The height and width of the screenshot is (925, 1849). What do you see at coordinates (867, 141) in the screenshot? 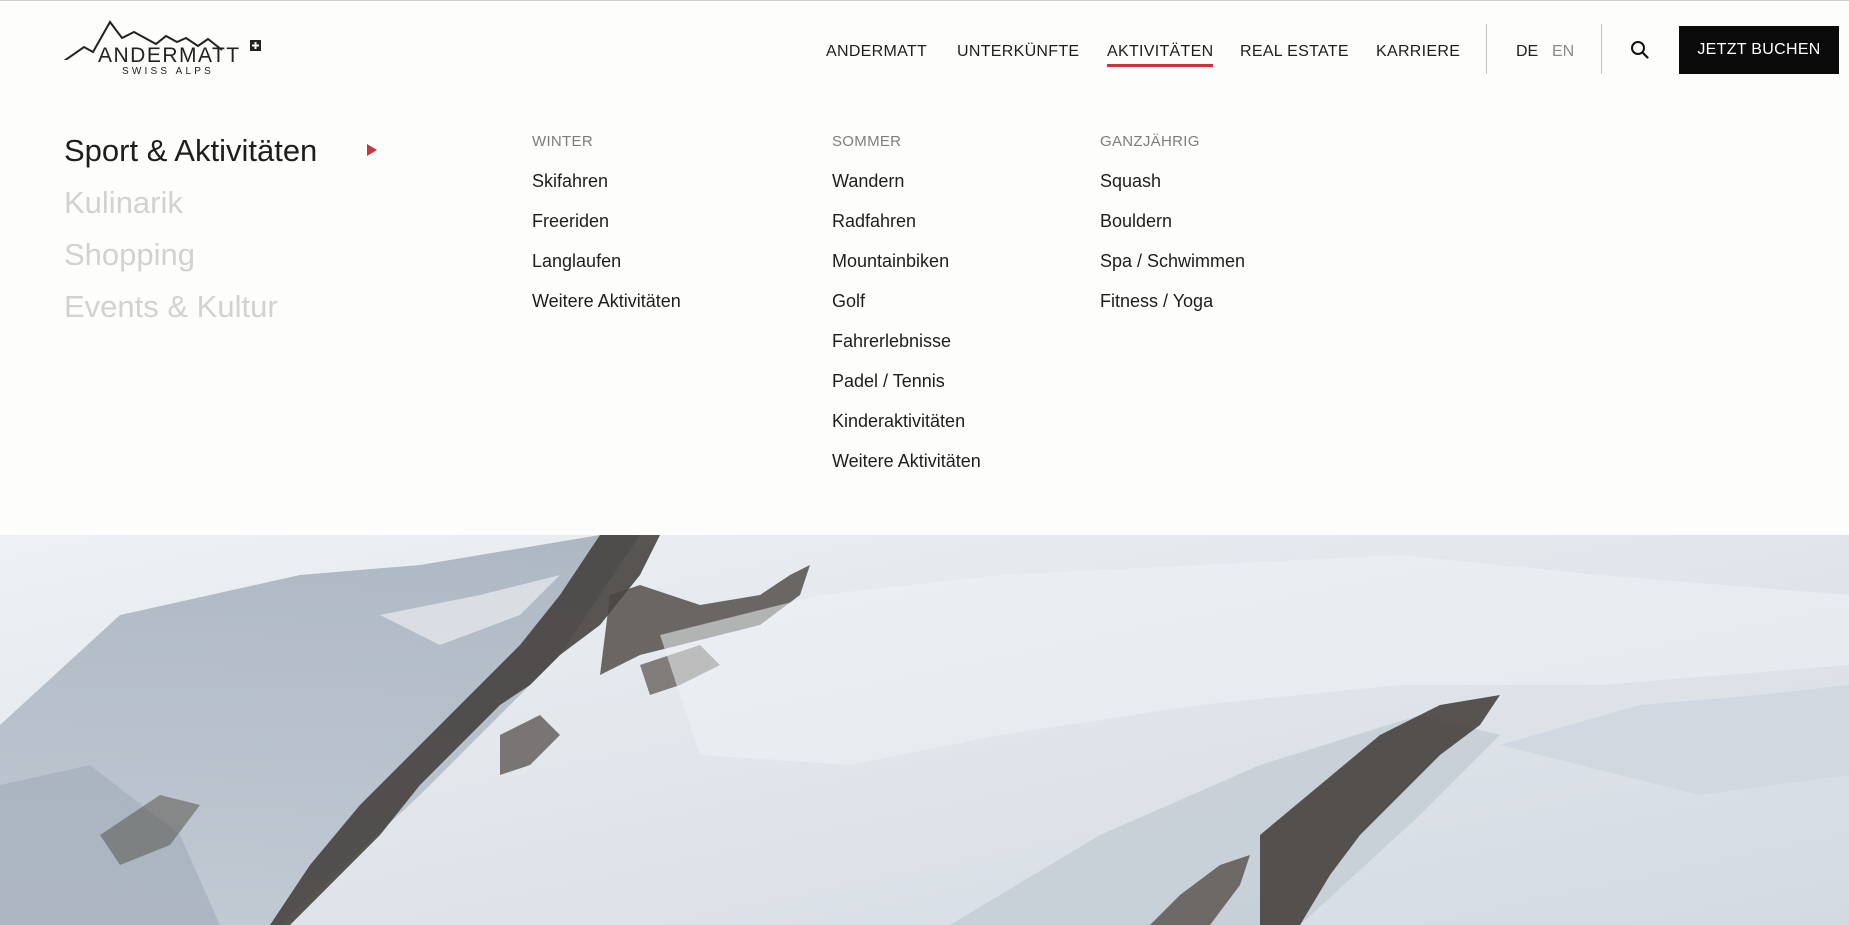
I see `column-heading: SOMMER` at bounding box center [867, 141].